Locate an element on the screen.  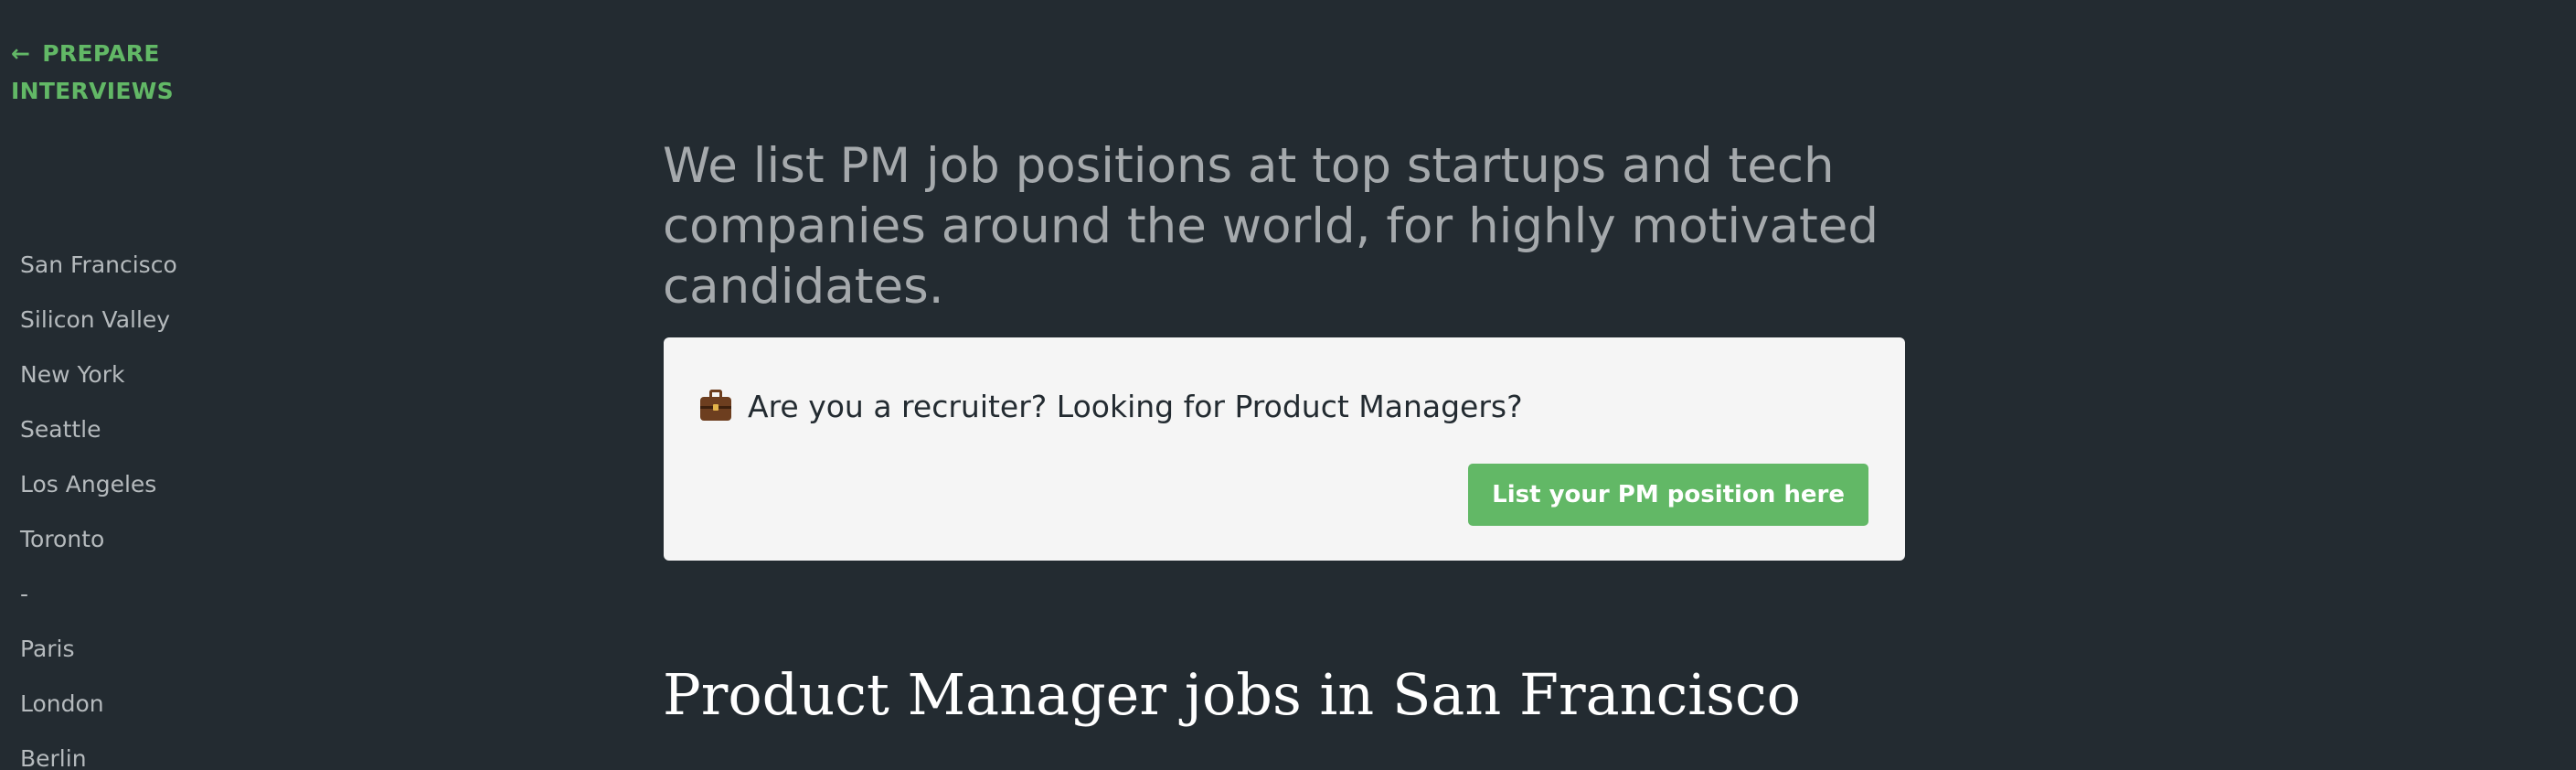
city-nav-item-toronto: Toronto is located at coordinates (98, 539).